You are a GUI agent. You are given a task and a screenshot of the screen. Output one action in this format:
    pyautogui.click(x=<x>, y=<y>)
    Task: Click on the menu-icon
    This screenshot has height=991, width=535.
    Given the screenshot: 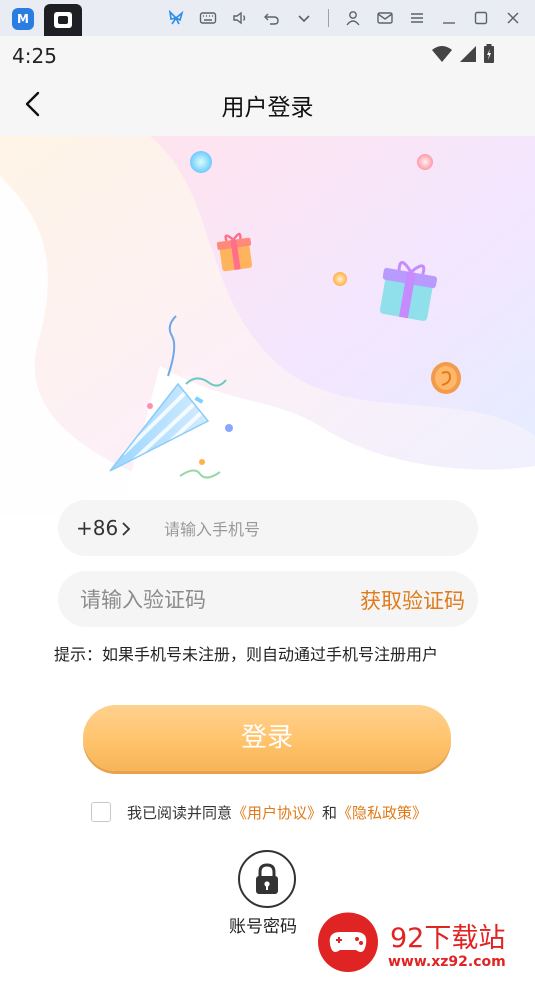 What is the action you would take?
    pyautogui.click(x=417, y=18)
    